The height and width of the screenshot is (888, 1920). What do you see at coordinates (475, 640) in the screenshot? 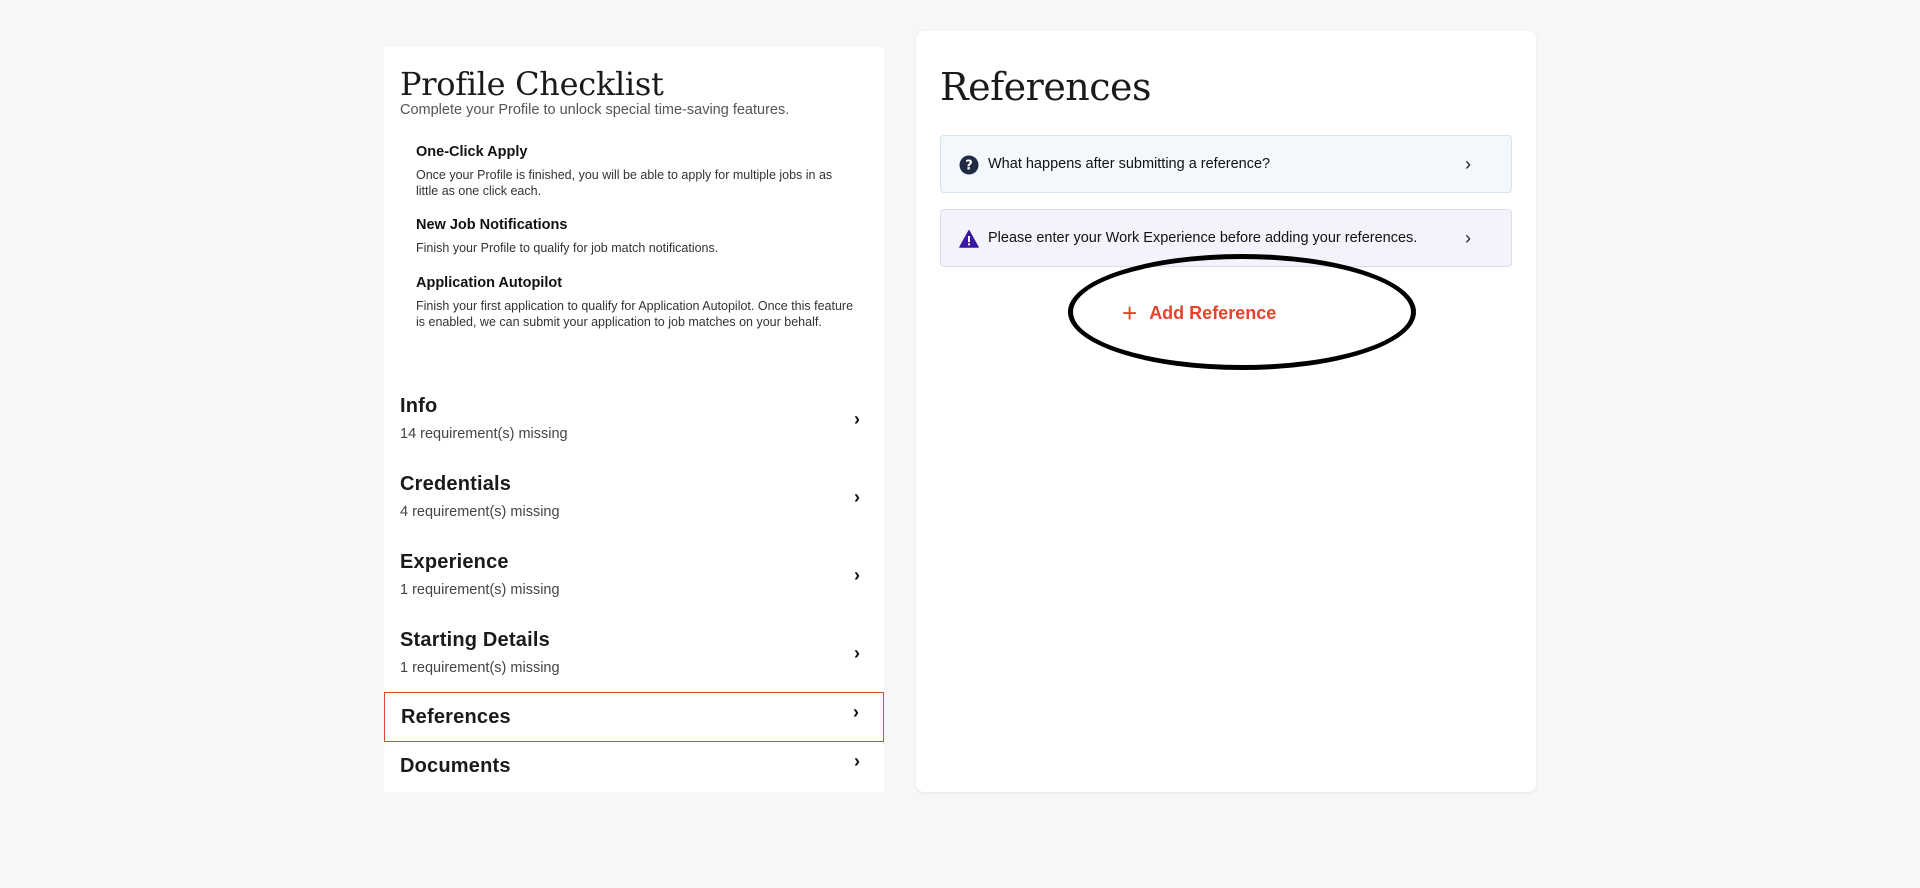
I see `section-title: Starting Details` at bounding box center [475, 640].